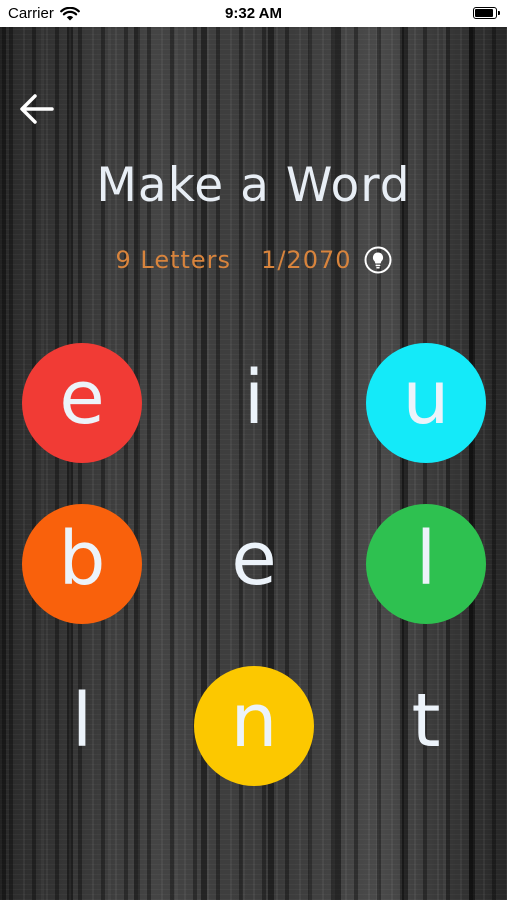  I want to click on battery-fill, so click(484, 13).